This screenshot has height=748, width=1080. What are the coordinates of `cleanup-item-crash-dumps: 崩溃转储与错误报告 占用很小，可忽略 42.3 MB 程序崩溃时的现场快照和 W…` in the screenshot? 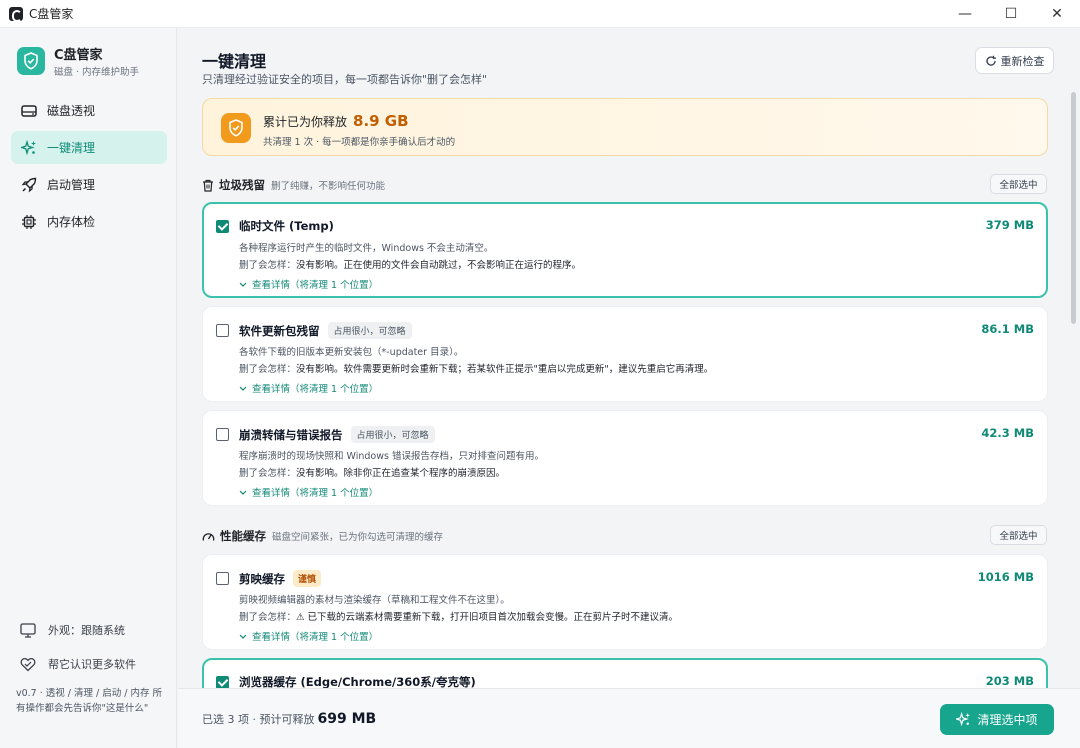 It's located at (625, 458).